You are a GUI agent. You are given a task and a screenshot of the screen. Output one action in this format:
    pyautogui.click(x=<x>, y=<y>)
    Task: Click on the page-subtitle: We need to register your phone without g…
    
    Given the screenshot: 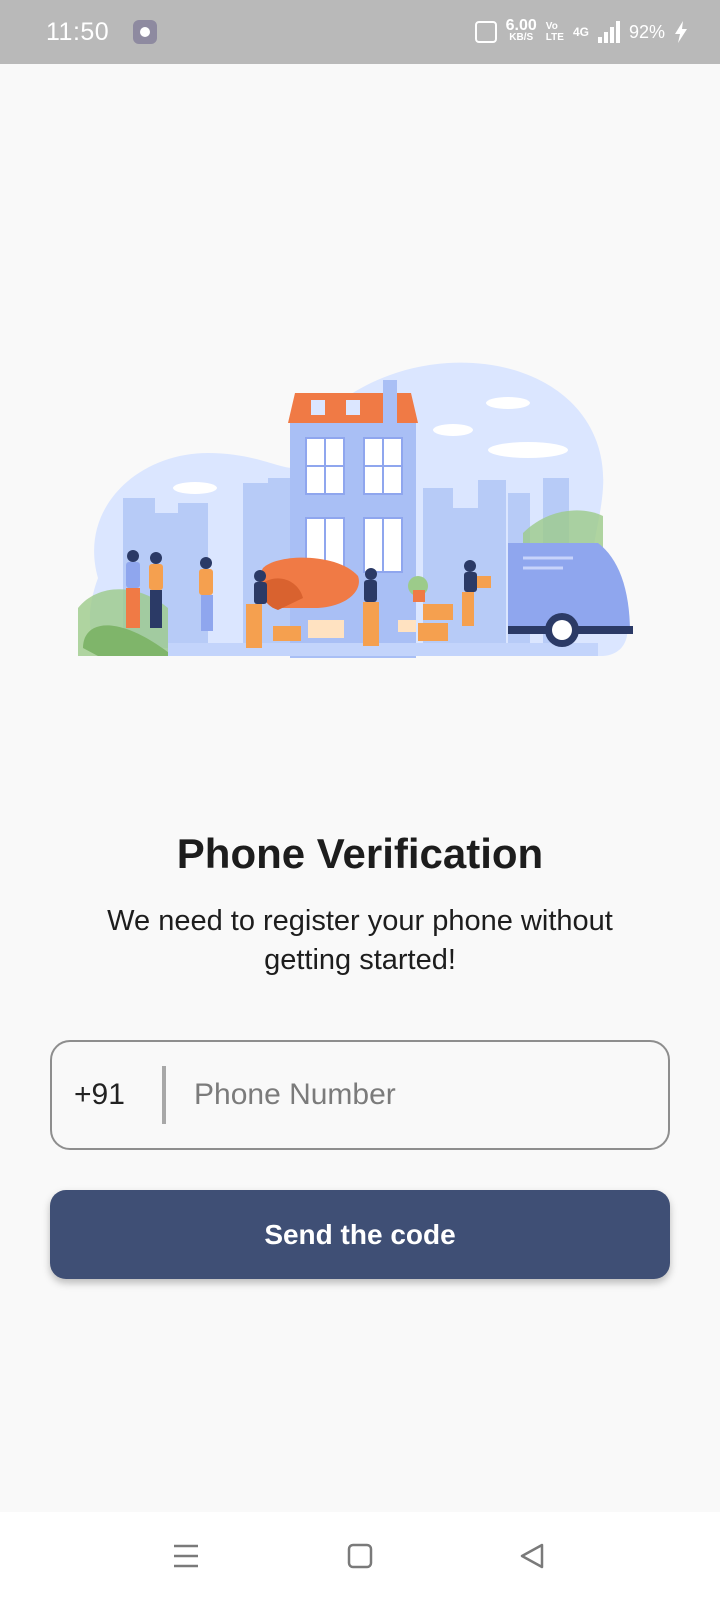 What is the action you would take?
    pyautogui.click(x=360, y=940)
    